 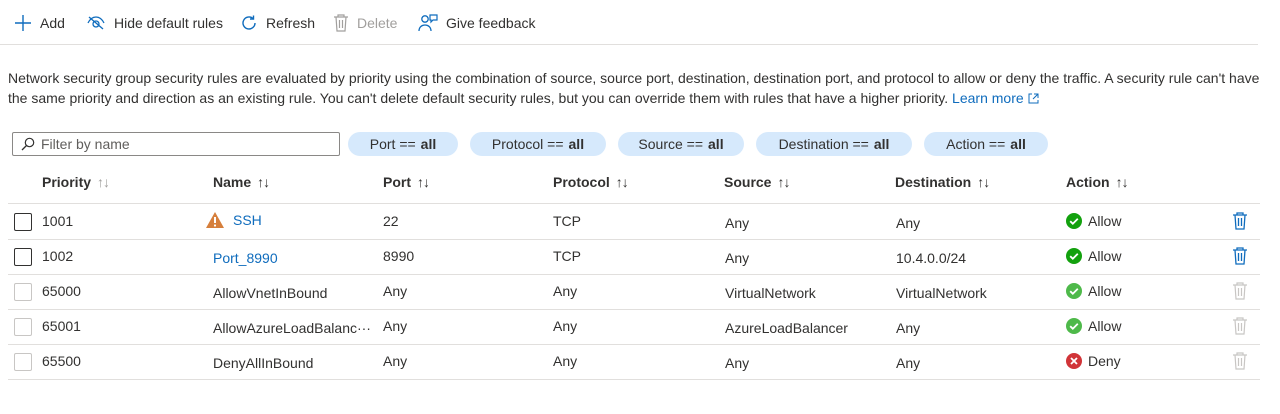 I want to click on port-cell: Any, so click(x=395, y=326).